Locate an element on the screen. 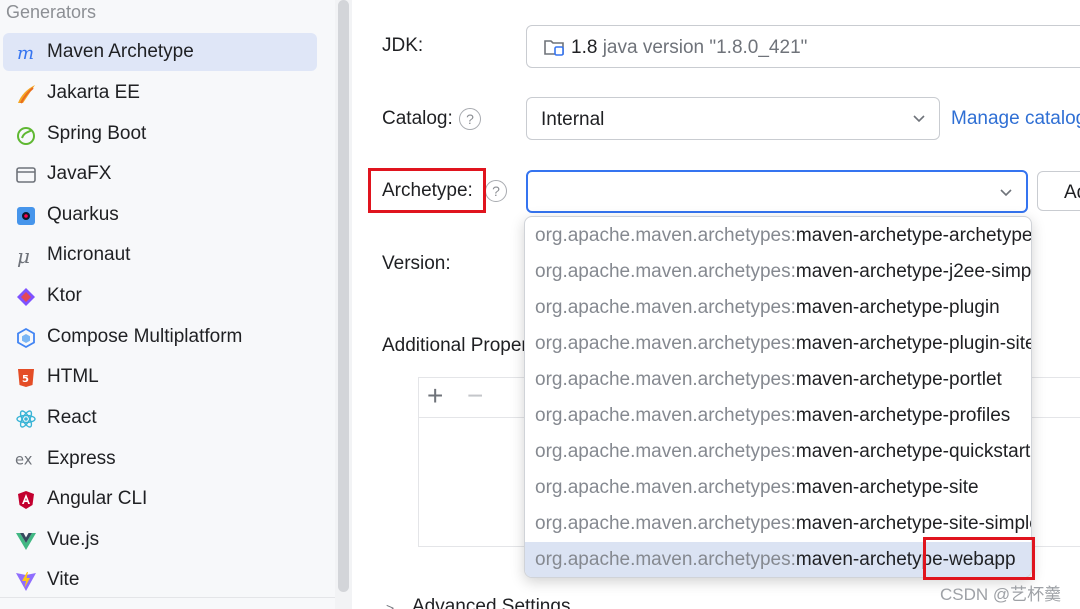  sidebar-item-quarkus: Quarkus is located at coordinates (160, 215).